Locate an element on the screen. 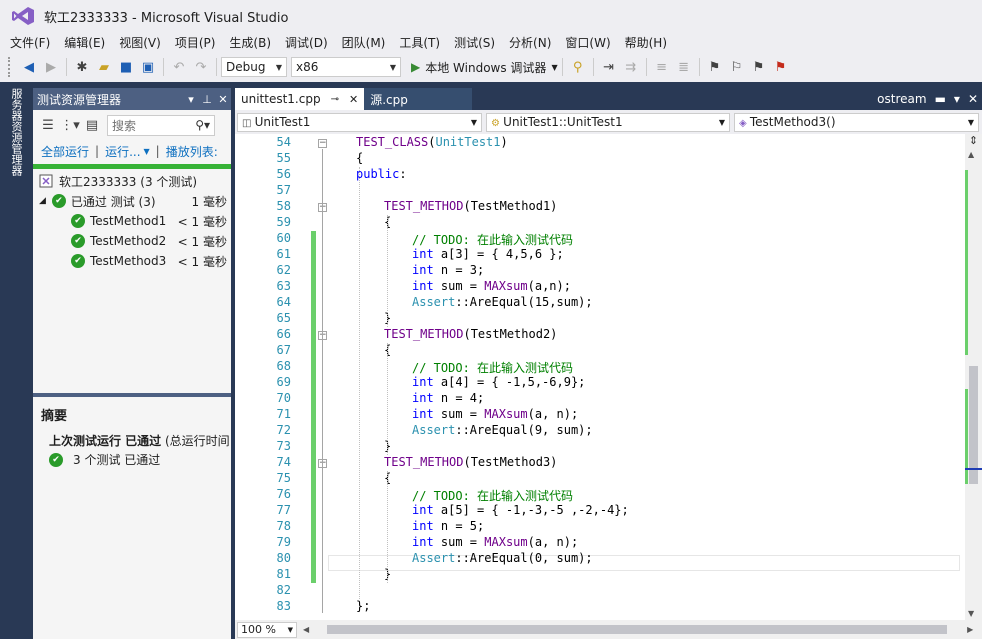  indent-guide is located at coordinates (387, 527).